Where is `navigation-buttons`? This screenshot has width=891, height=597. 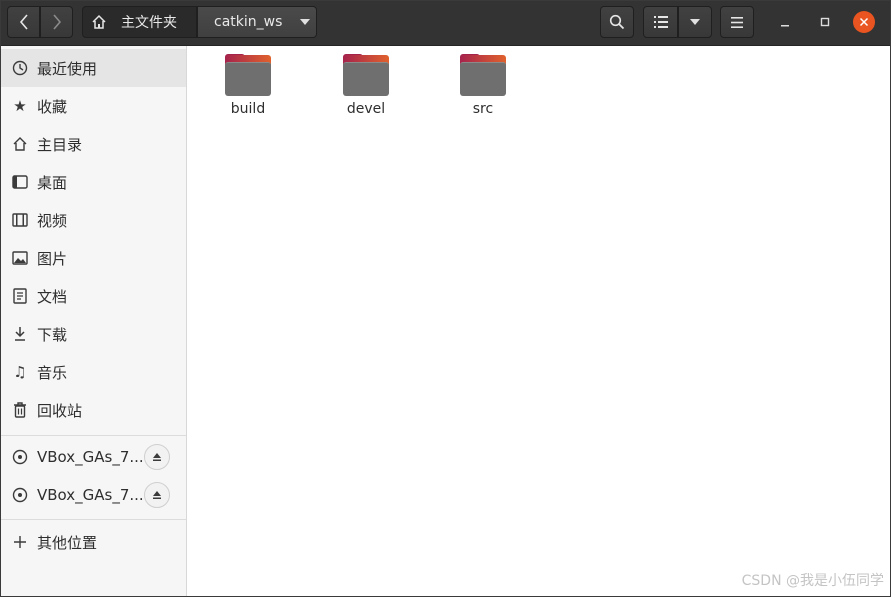
navigation-buttons is located at coordinates (40, 22).